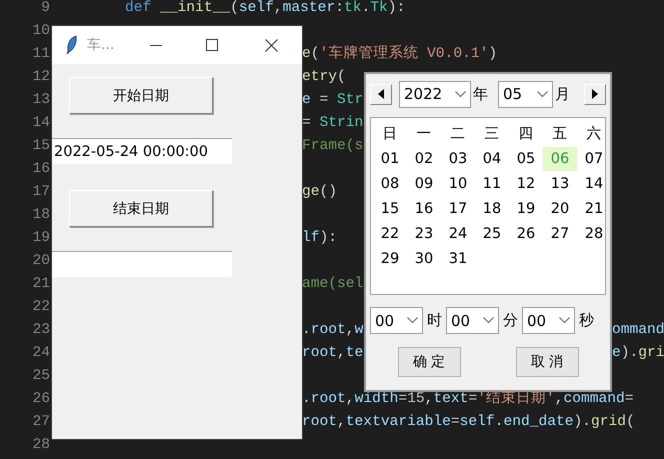 This screenshot has width=664, height=459. What do you see at coordinates (41, 261) in the screenshot?
I see `line-number: 20` at bounding box center [41, 261].